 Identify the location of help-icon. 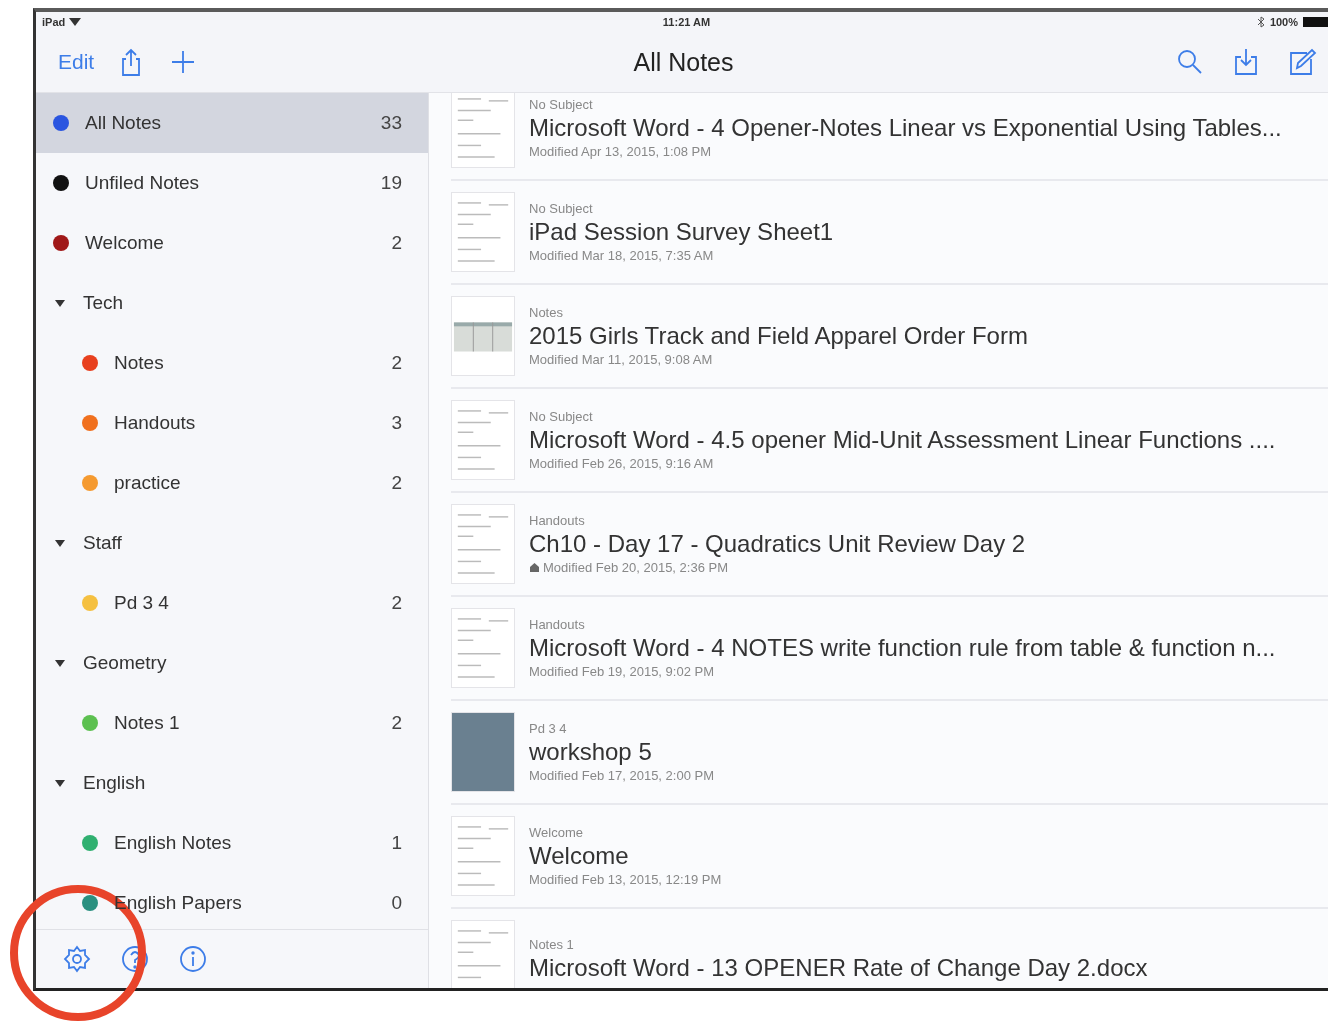
(135, 959).